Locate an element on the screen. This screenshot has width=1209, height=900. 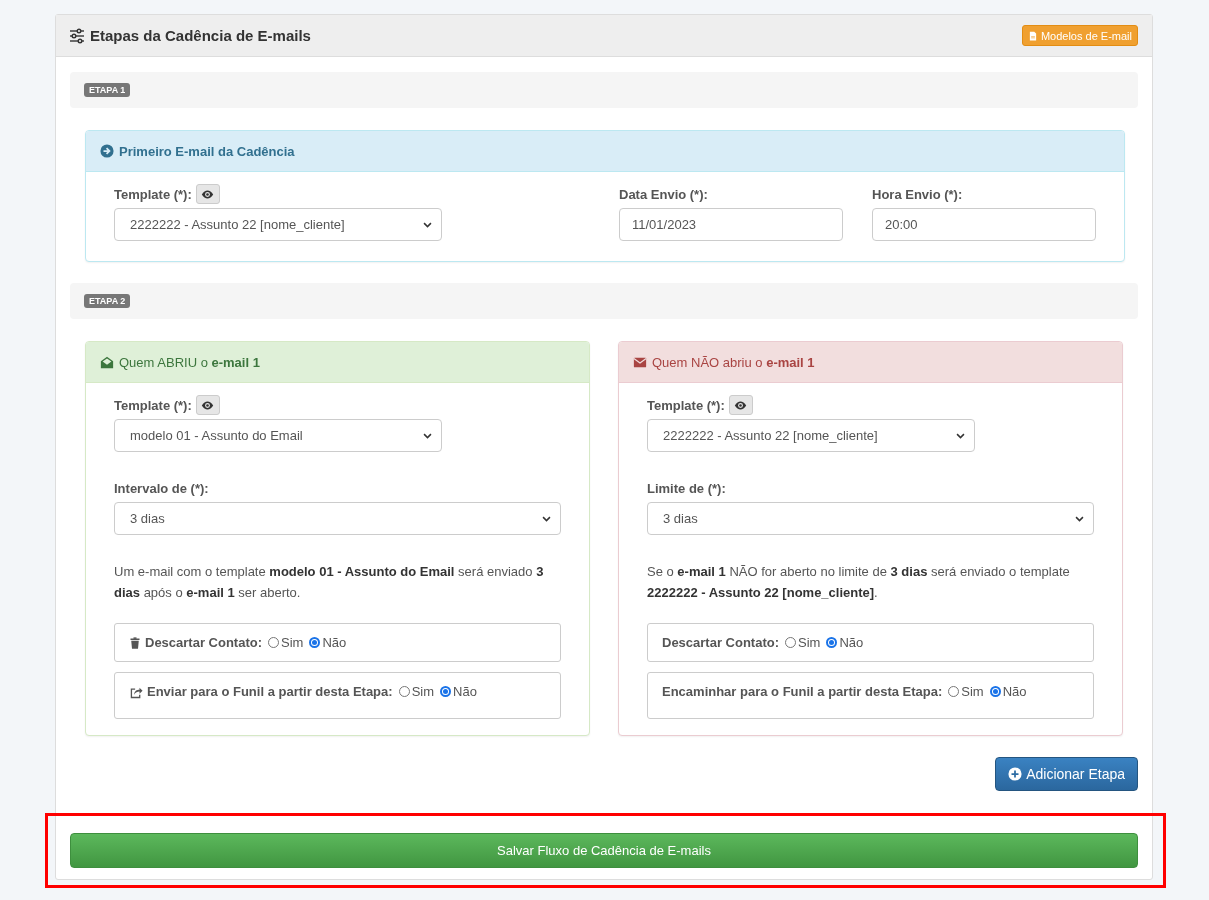
description-text: Um e-mail com o template modelo 01 - Assunto do Email será enviado 3 dias após o e-mail 1 ser aberto. is located at coordinates (329, 582).